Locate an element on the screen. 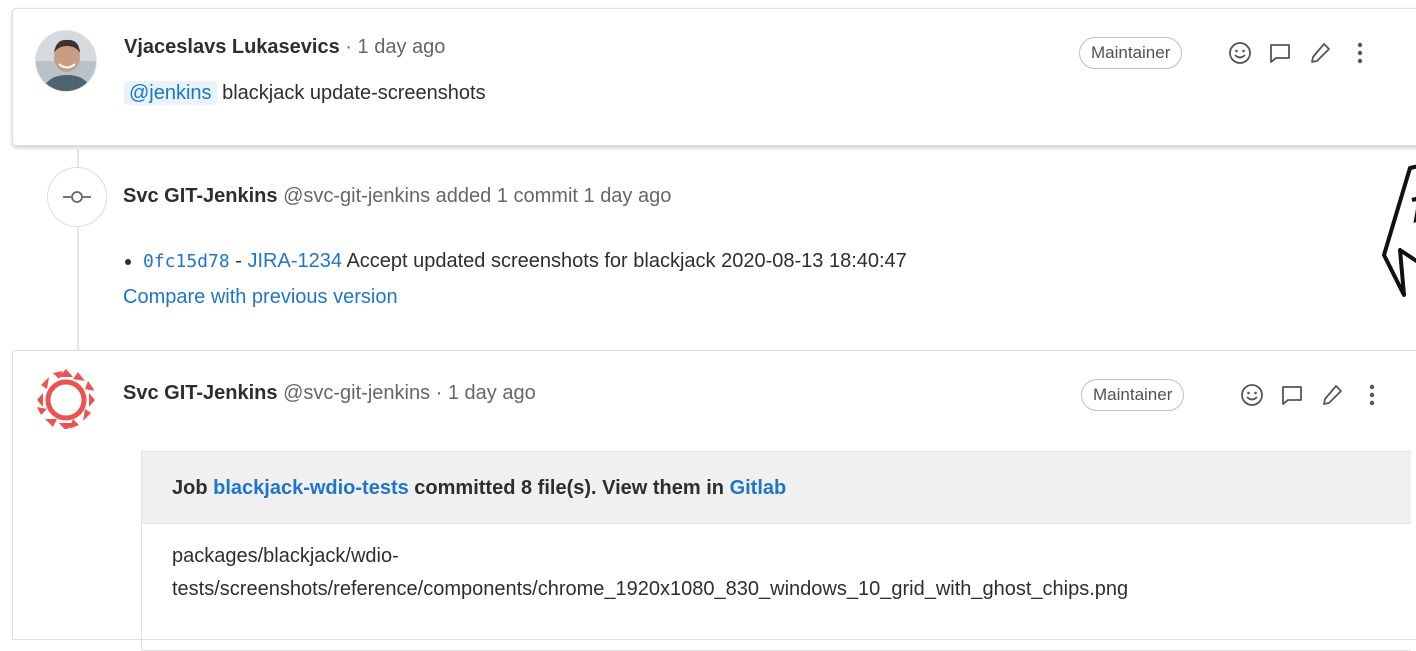 The width and height of the screenshot is (1416, 651). job-name-link: blackjack-wdio-tests is located at coordinates (311, 488).